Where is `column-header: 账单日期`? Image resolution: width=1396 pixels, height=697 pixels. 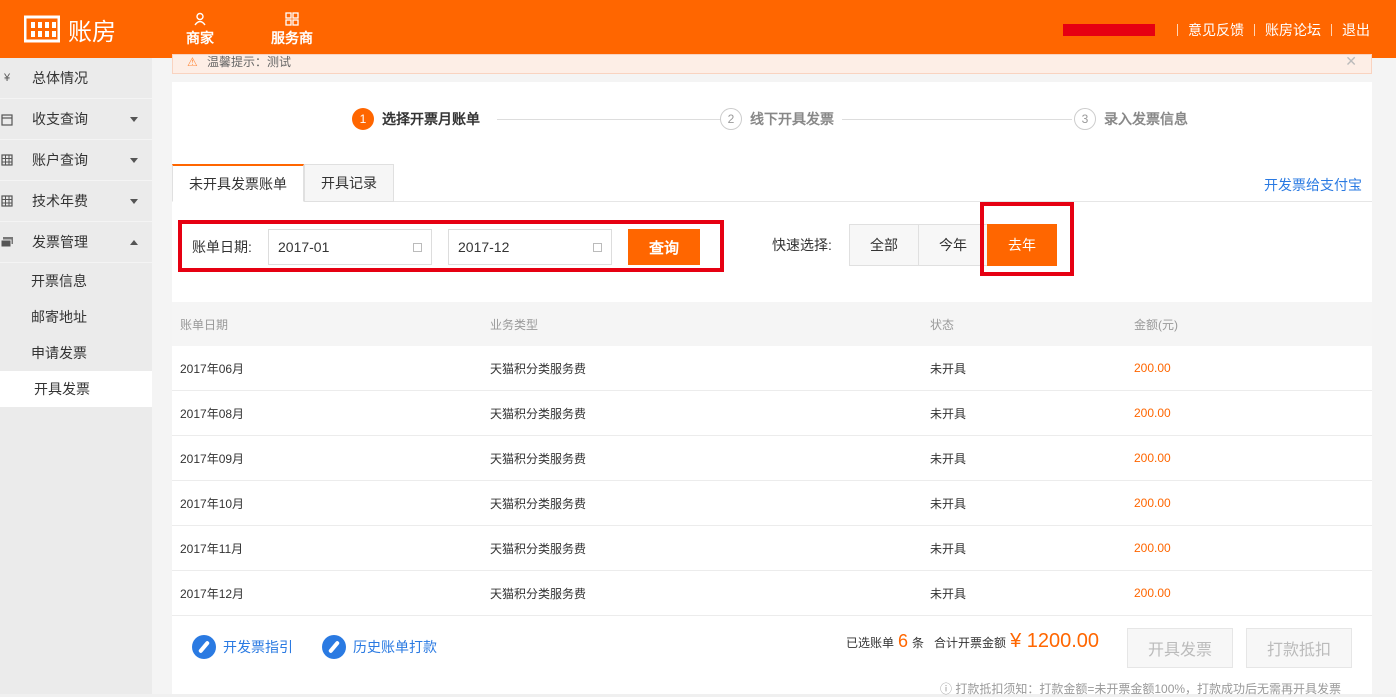
column-header: 账单日期 is located at coordinates (204, 324).